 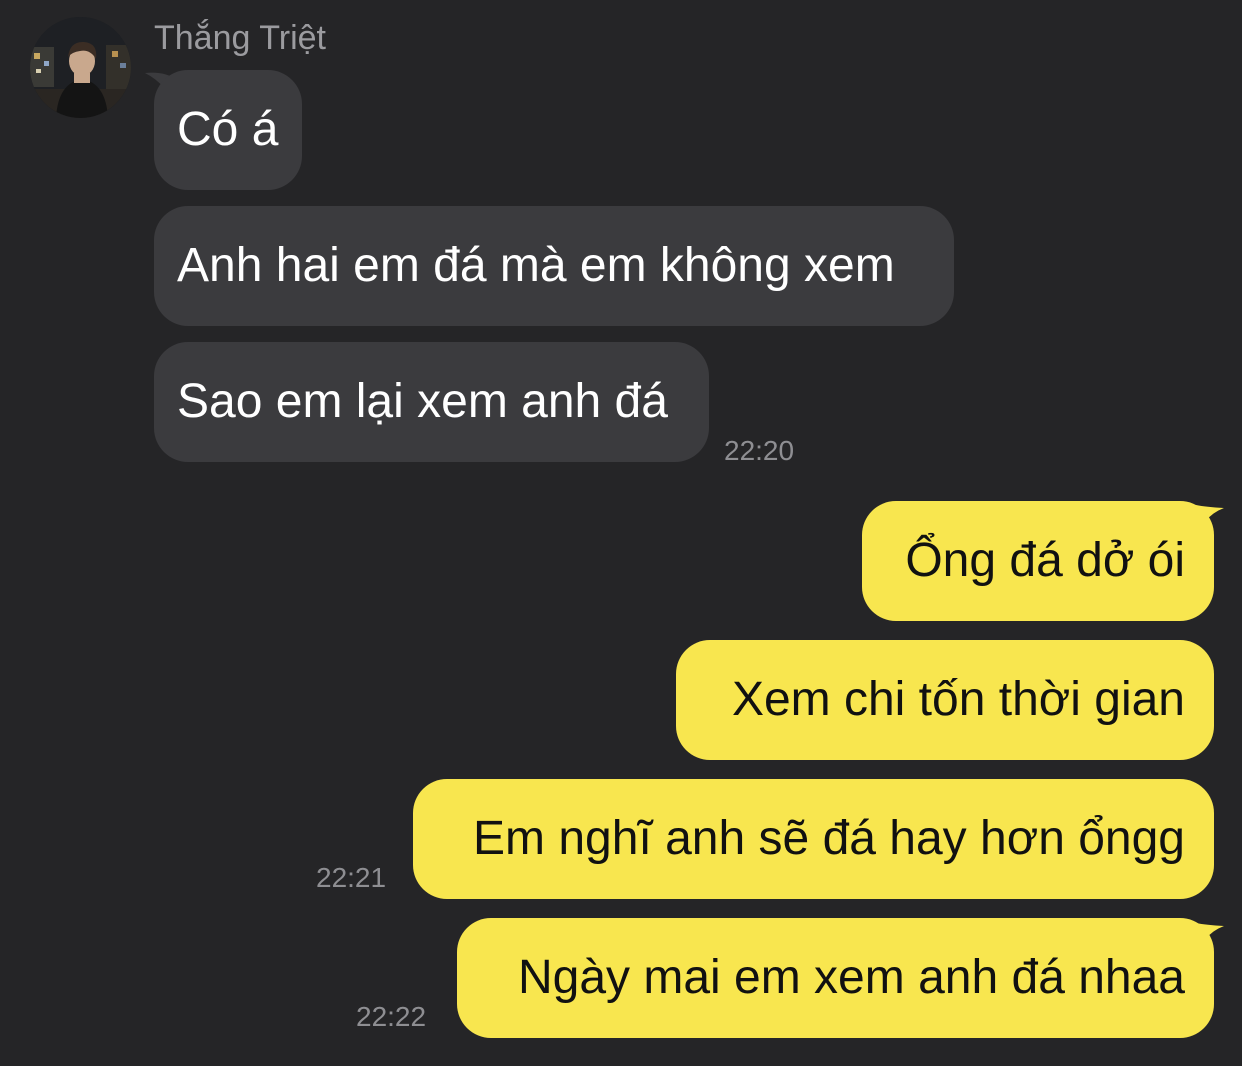 I want to click on message-text: Sao em lại xem anh đá, so click(x=422, y=401).